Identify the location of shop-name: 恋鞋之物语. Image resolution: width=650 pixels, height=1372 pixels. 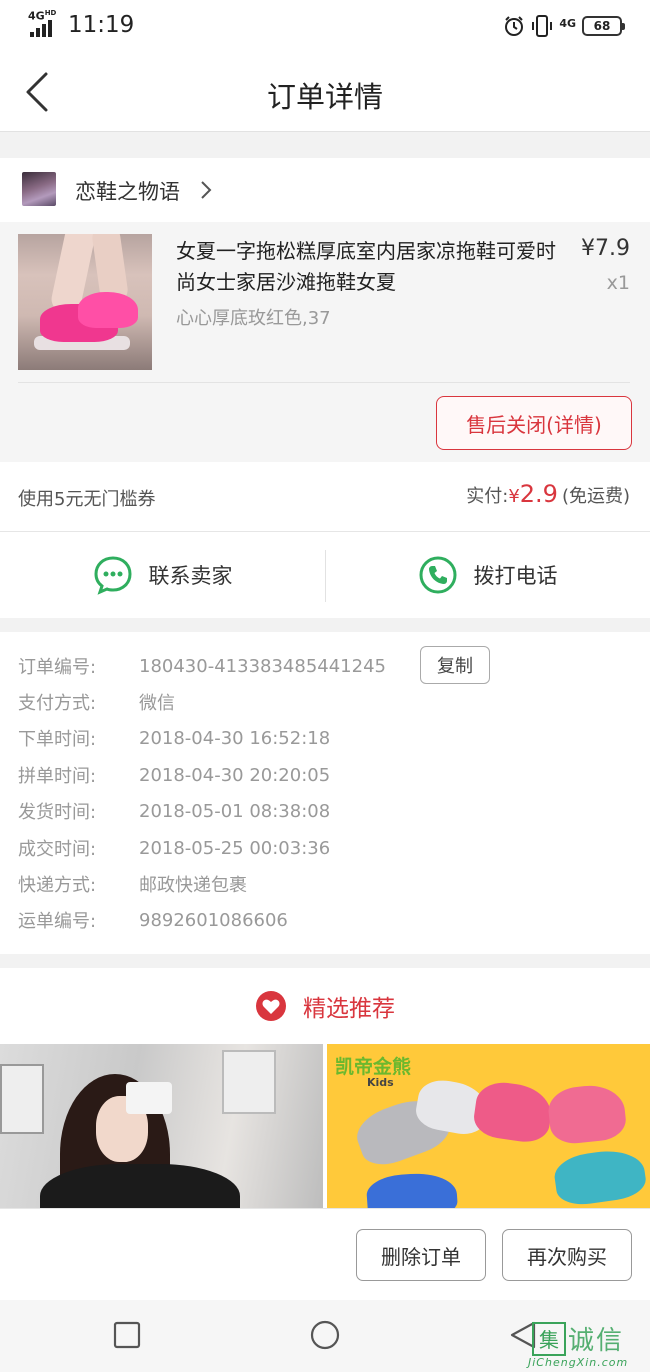
(127, 192).